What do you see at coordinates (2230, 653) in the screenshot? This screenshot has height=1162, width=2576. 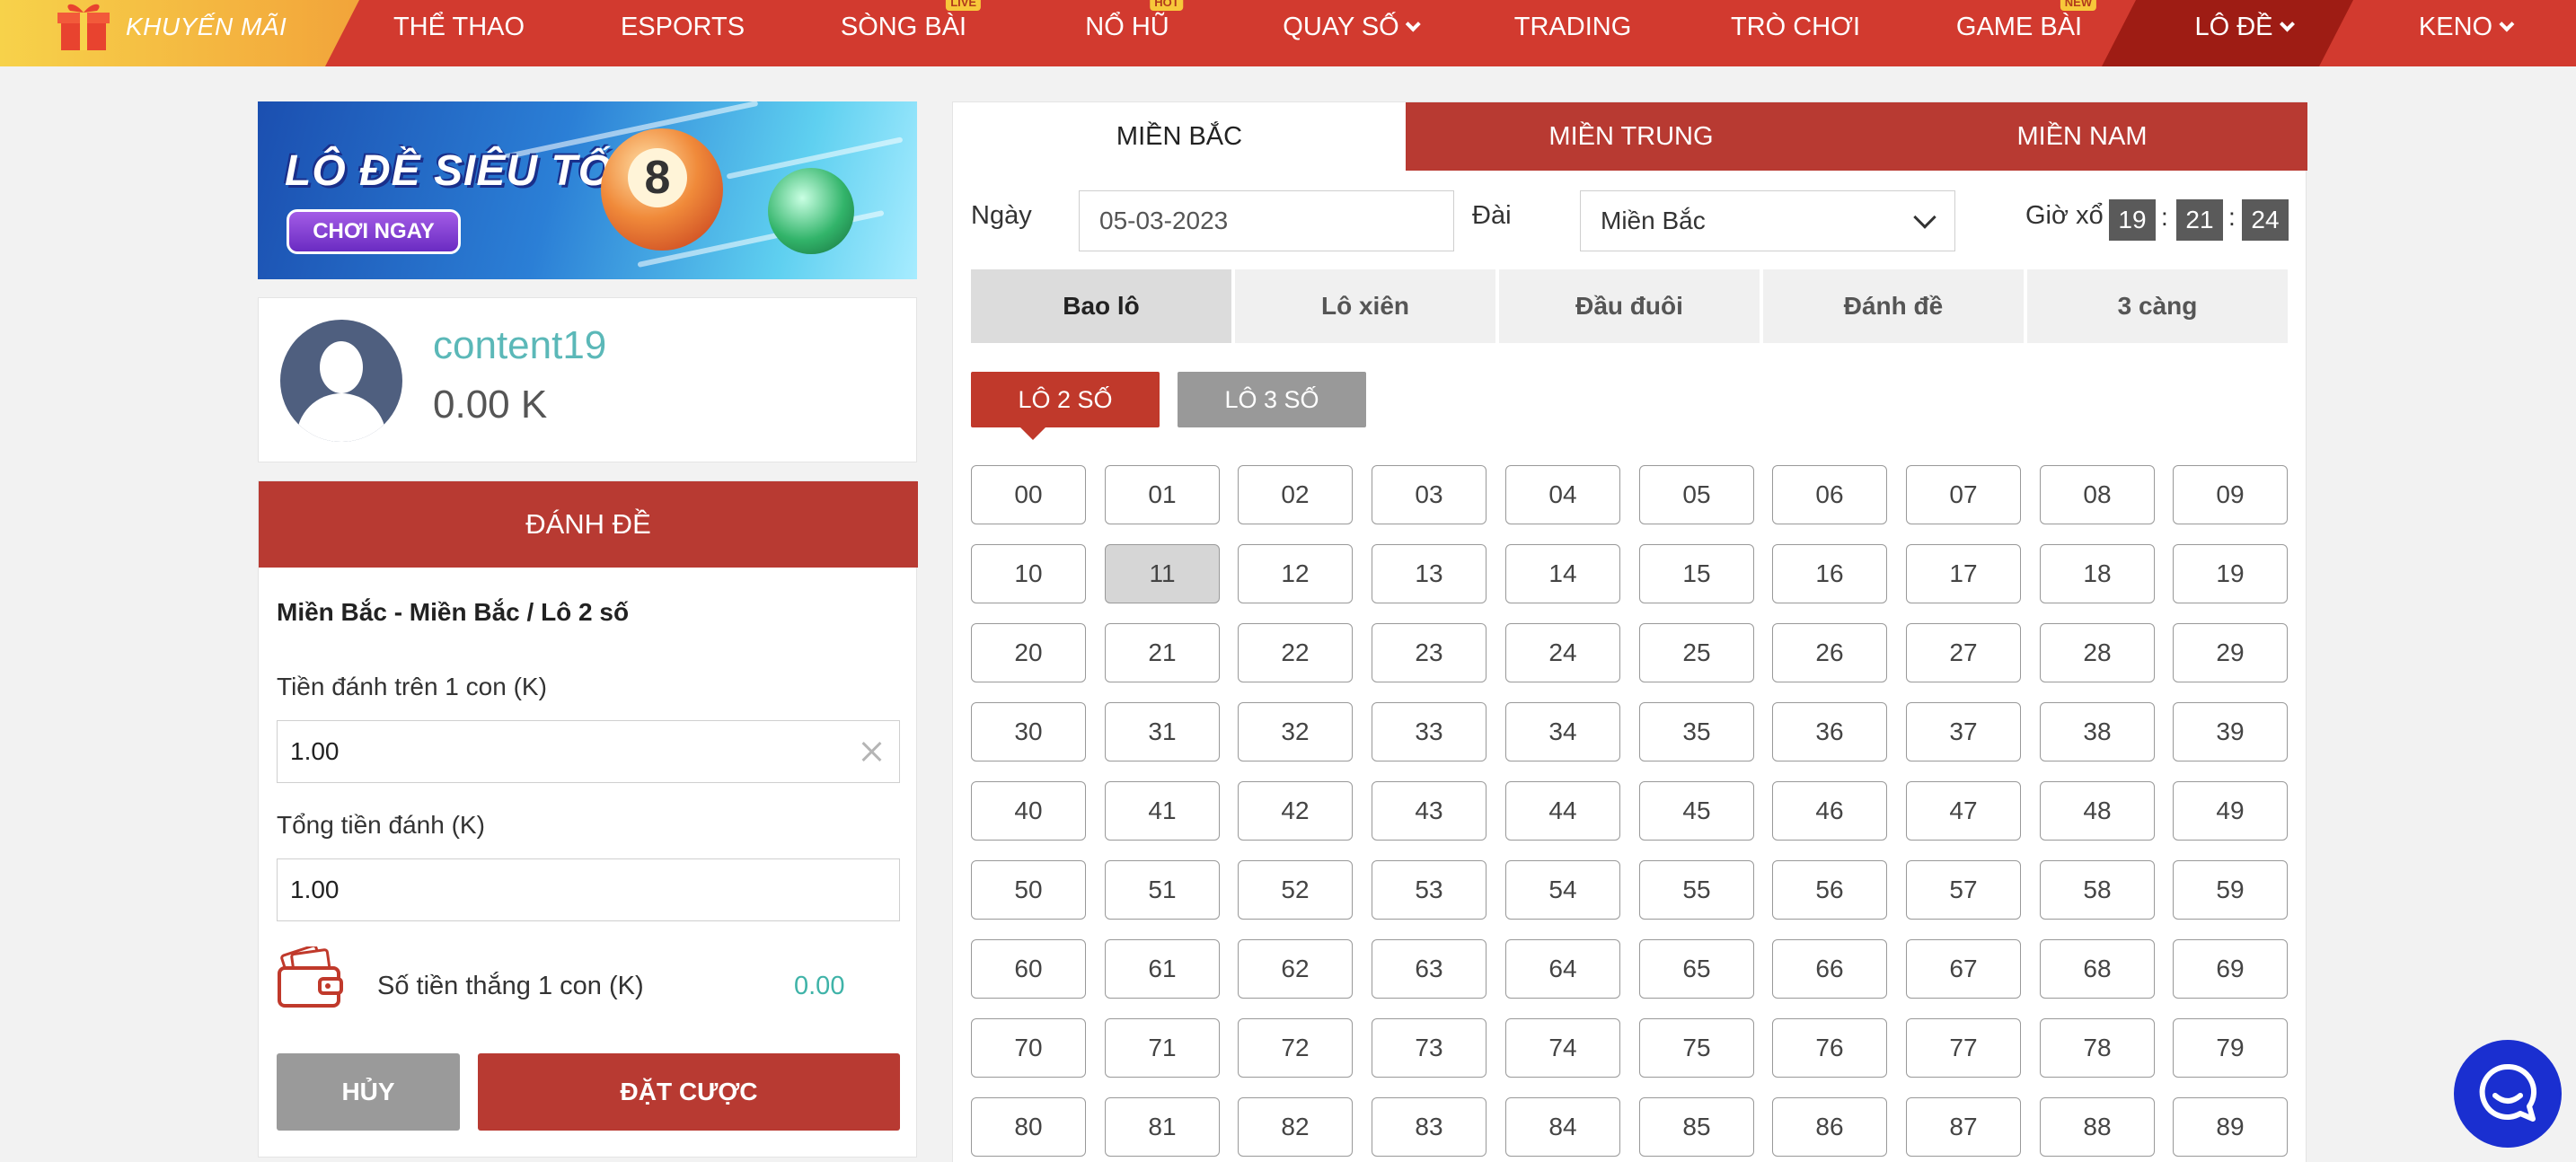 I see `number-cell: 29` at bounding box center [2230, 653].